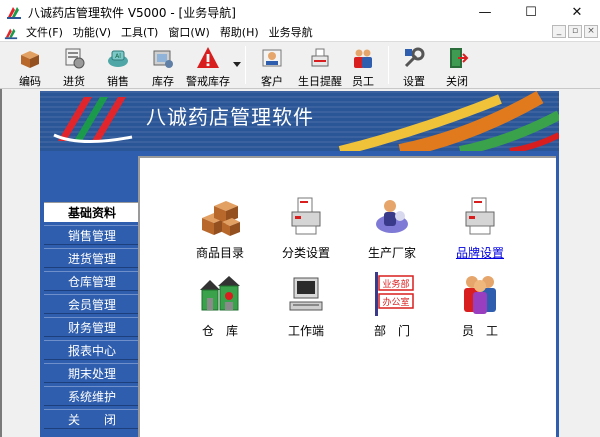 The height and width of the screenshot is (437, 600). What do you see at coordinates (91, 281) in the screenshot?
I see `nav-warehouse-management: 仓库管理` at bounding box center [91, 281].